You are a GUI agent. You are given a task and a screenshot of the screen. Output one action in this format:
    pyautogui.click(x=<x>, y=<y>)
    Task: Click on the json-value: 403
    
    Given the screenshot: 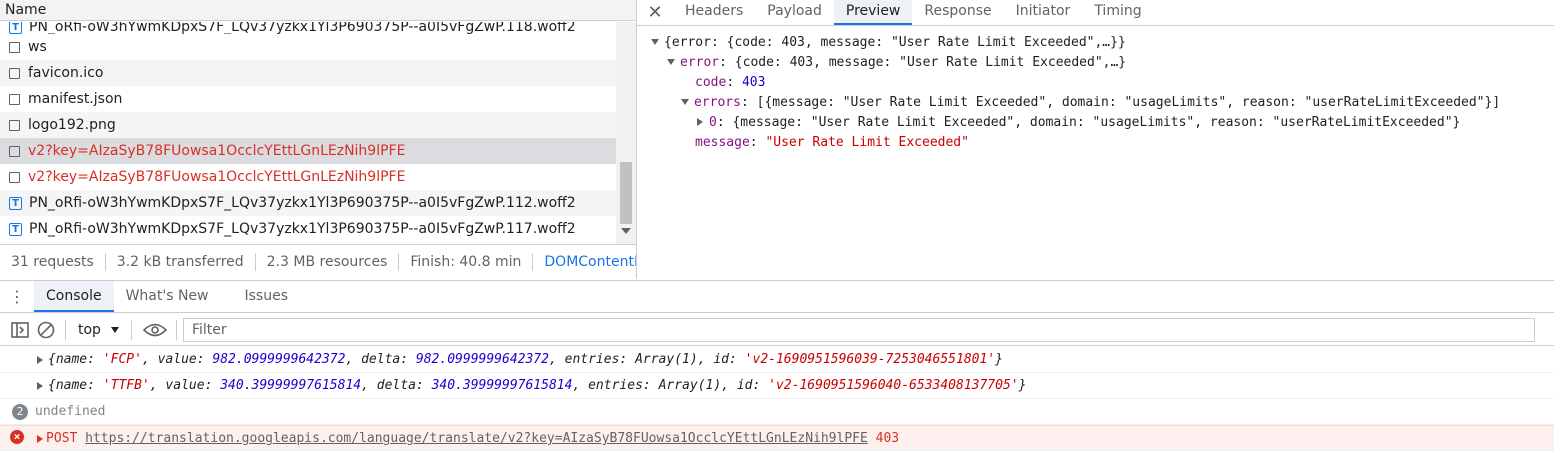 What is the action you would take?
    pyautogui.click(x=753, y=82)
    